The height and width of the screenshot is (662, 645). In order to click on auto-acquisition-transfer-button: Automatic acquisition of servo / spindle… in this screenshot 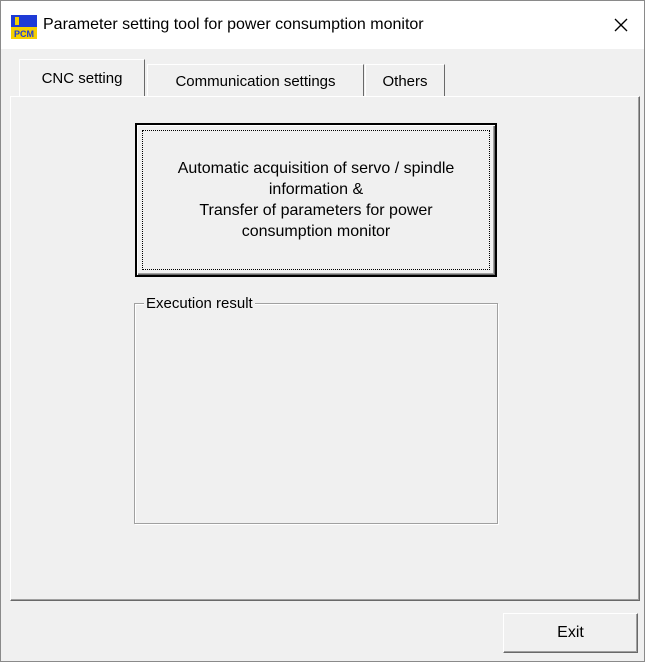, I will do `click(316, 200)`.